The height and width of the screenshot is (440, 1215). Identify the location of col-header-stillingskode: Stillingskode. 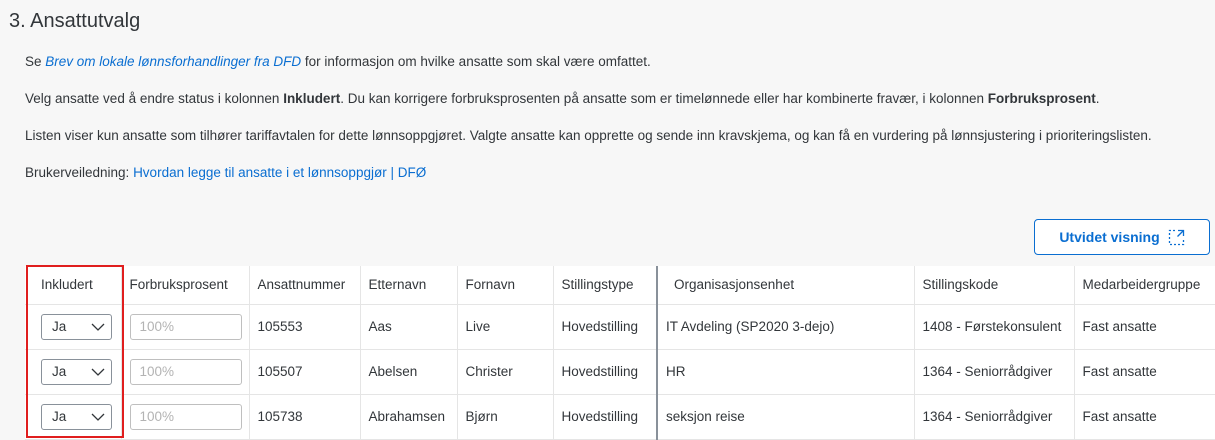
(994, 285).